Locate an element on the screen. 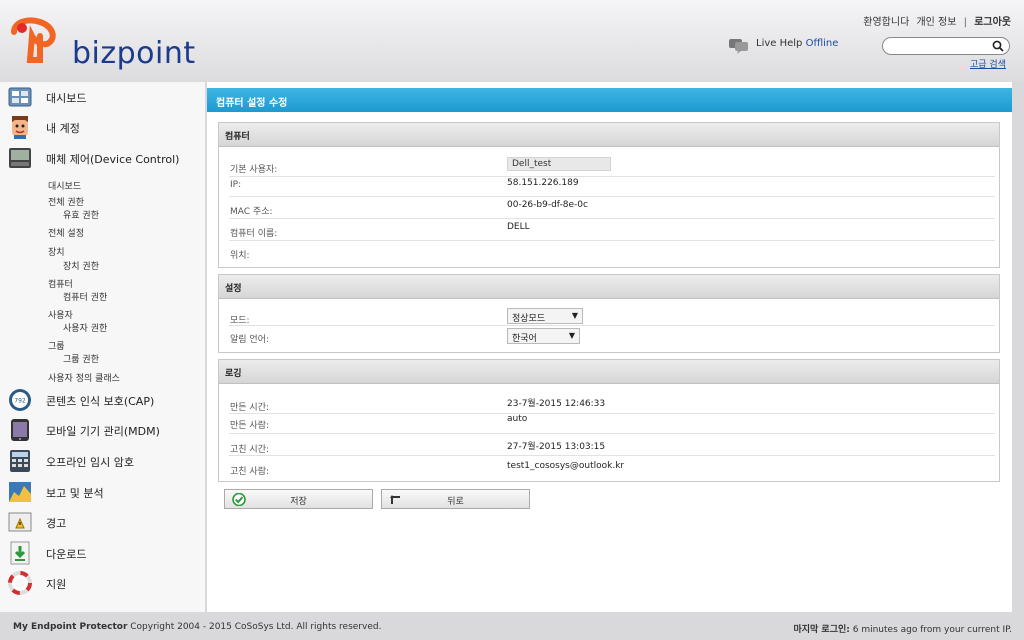  modified-time-value: 27-7월-2015 13:03:15 is located at coordinates (556, 447).